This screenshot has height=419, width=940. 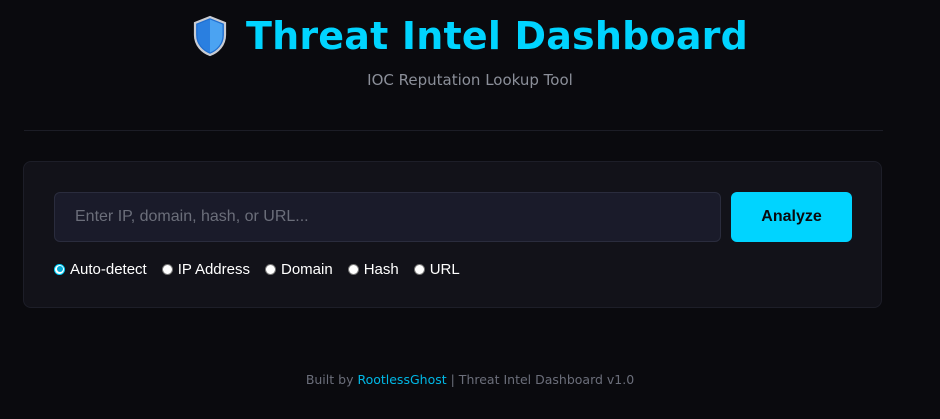 I want to click on page-subtitle: IOC Reputation Lookup Tool, so click(x=470, y=80).